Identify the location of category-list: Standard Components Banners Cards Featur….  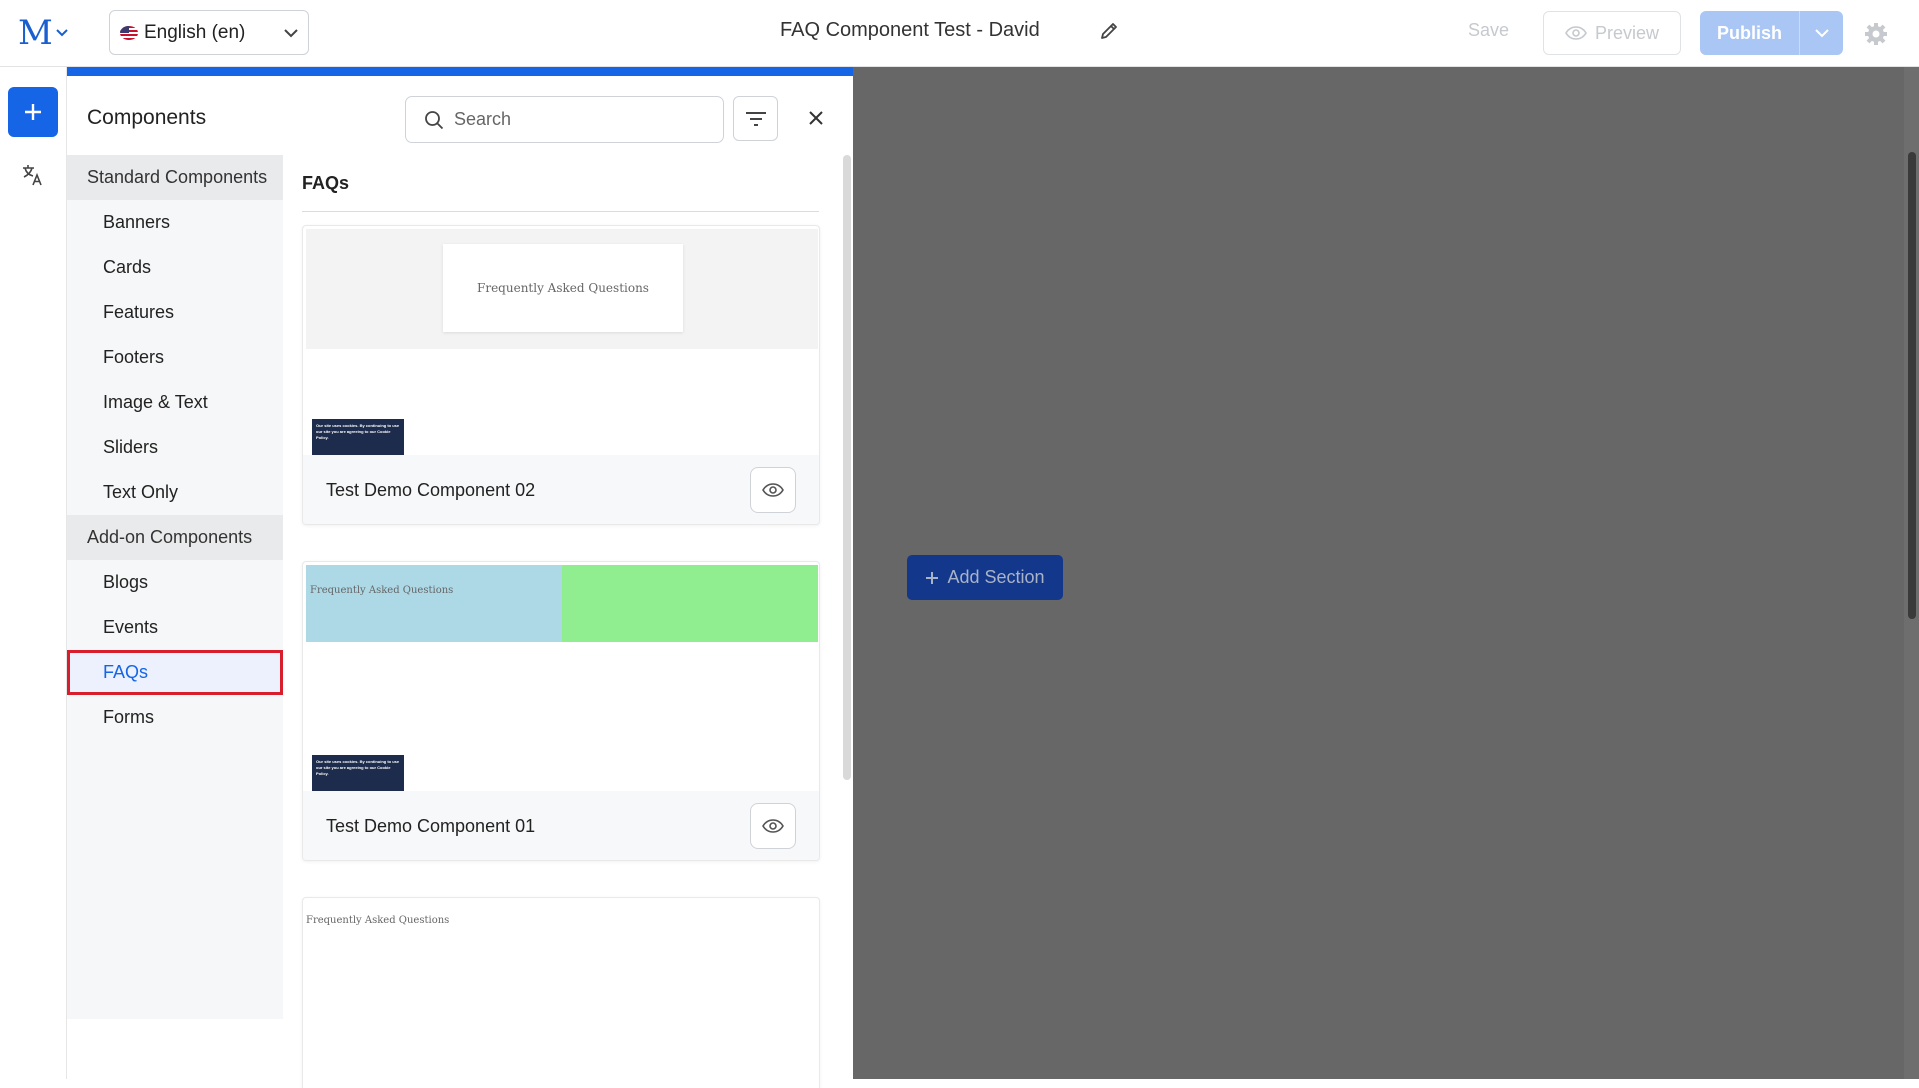
(175, 587).